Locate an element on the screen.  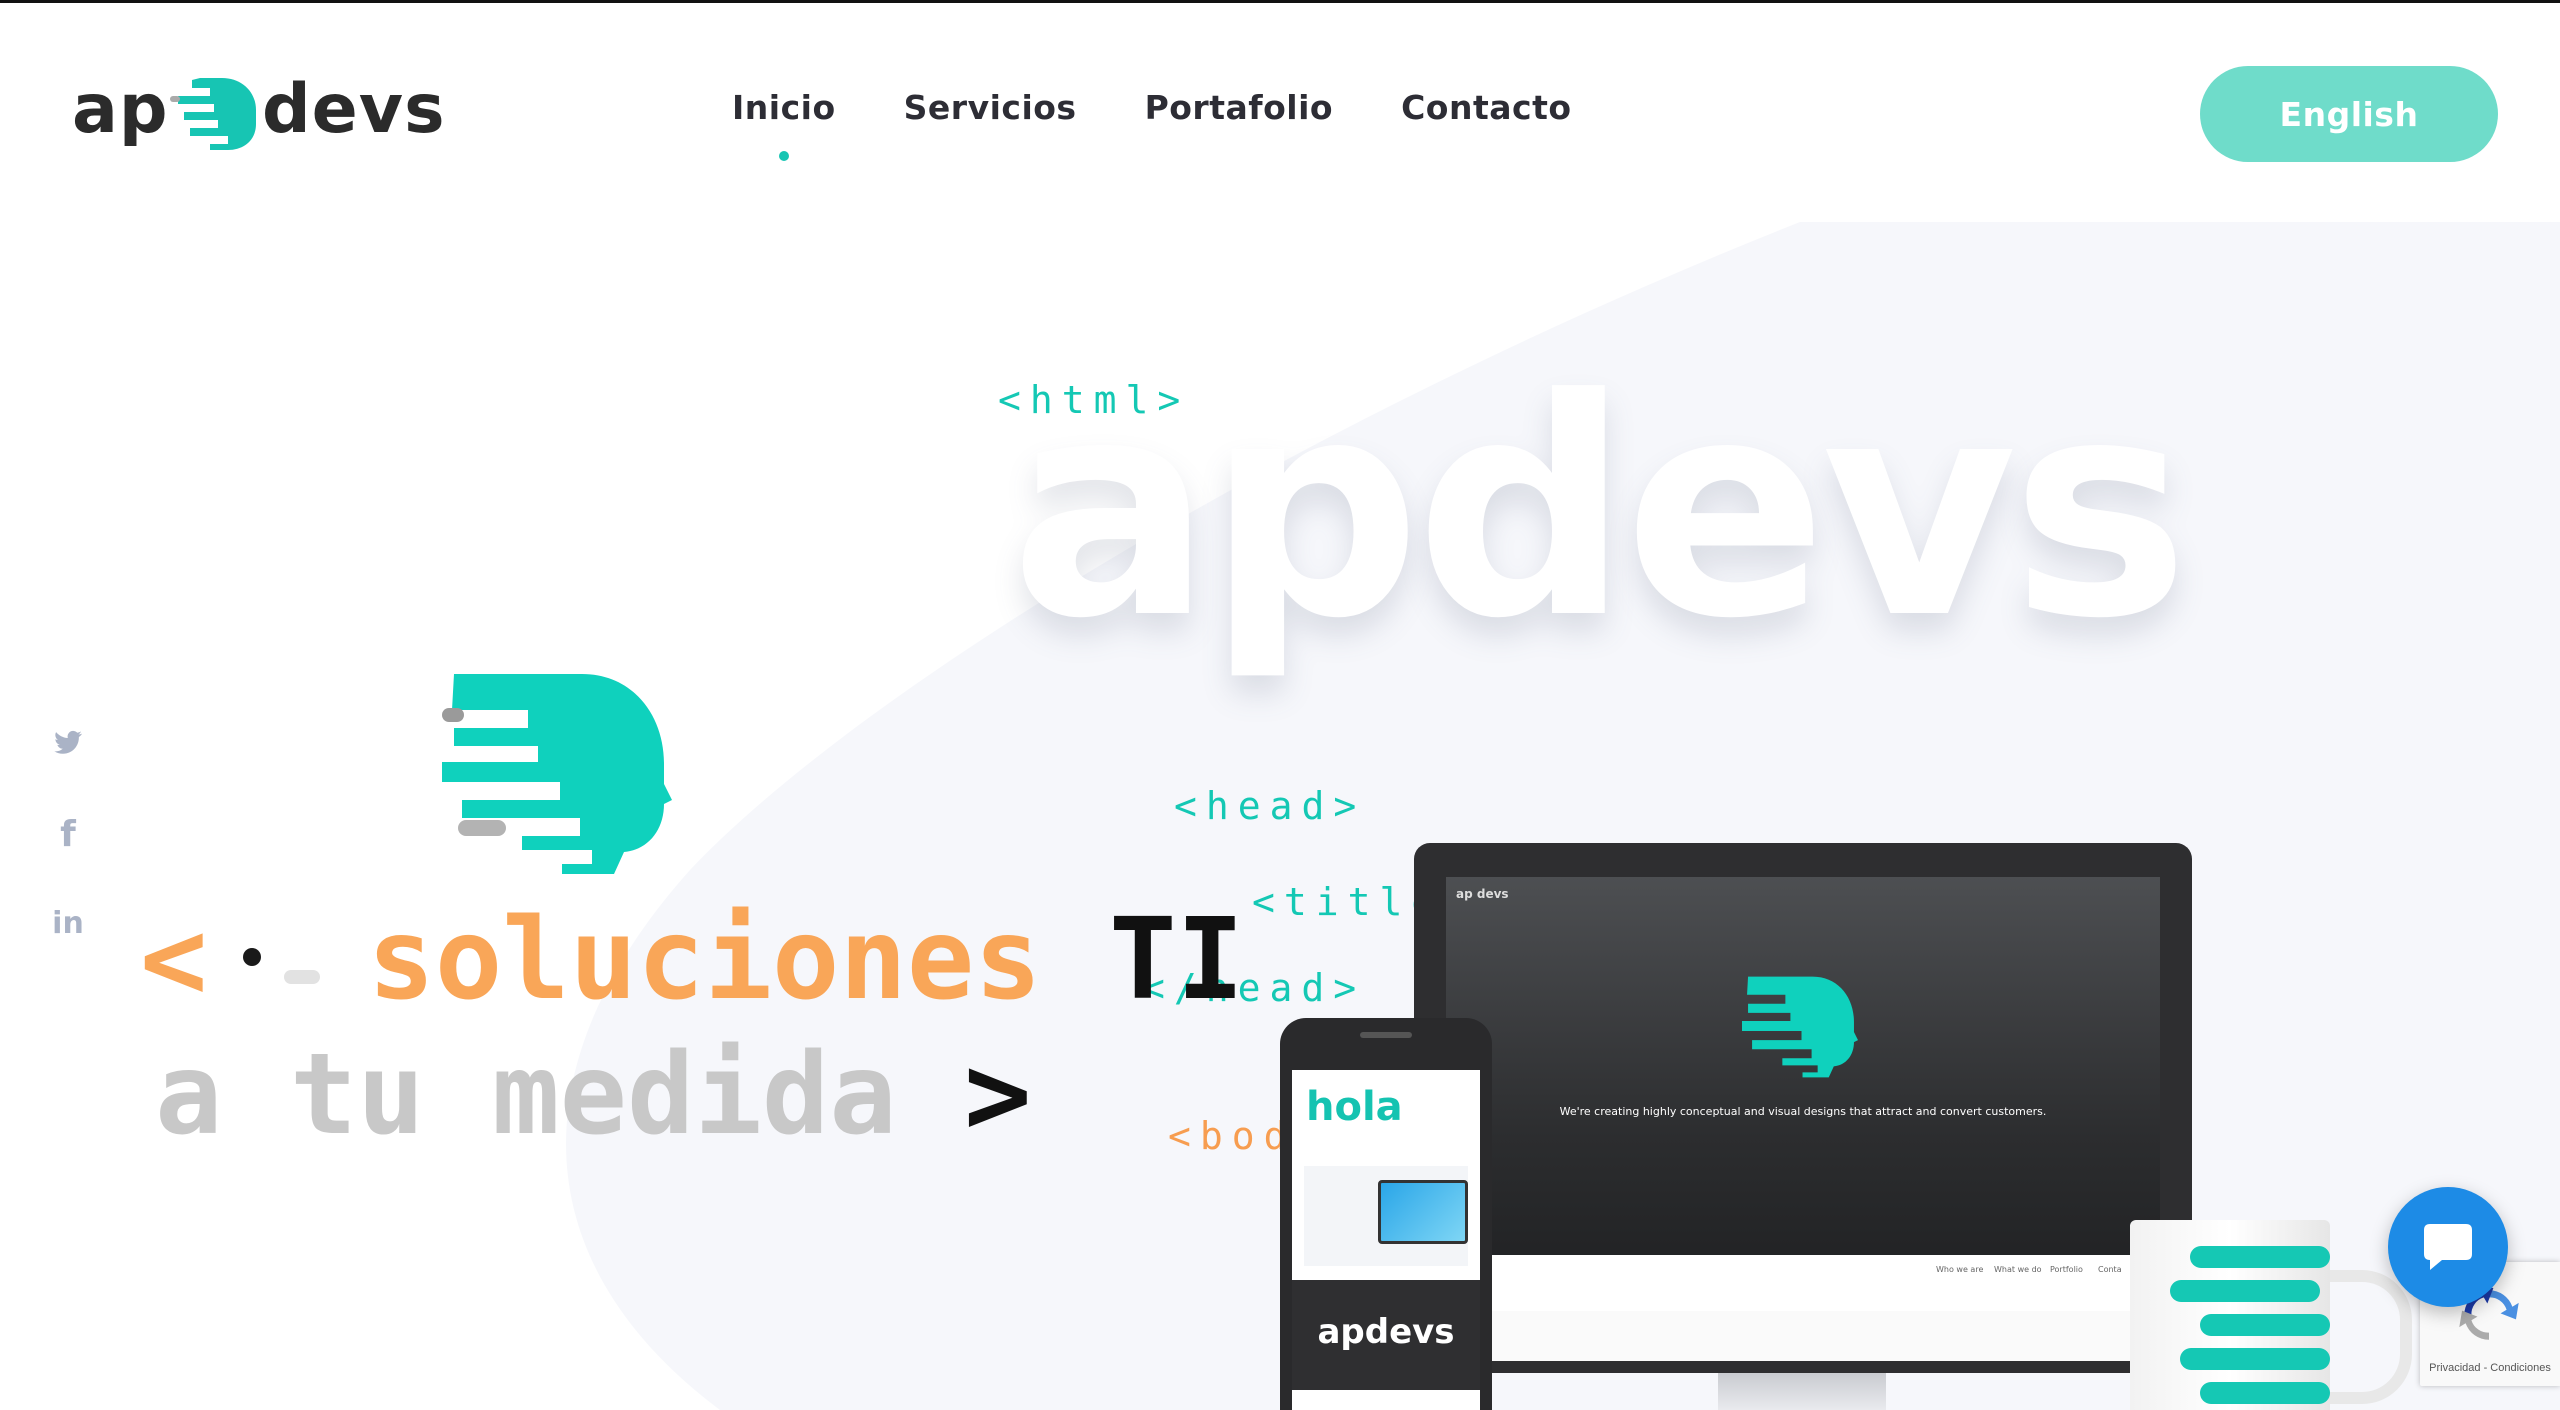
phone-hola-text: hola is located at coordinates (1354, 1107).